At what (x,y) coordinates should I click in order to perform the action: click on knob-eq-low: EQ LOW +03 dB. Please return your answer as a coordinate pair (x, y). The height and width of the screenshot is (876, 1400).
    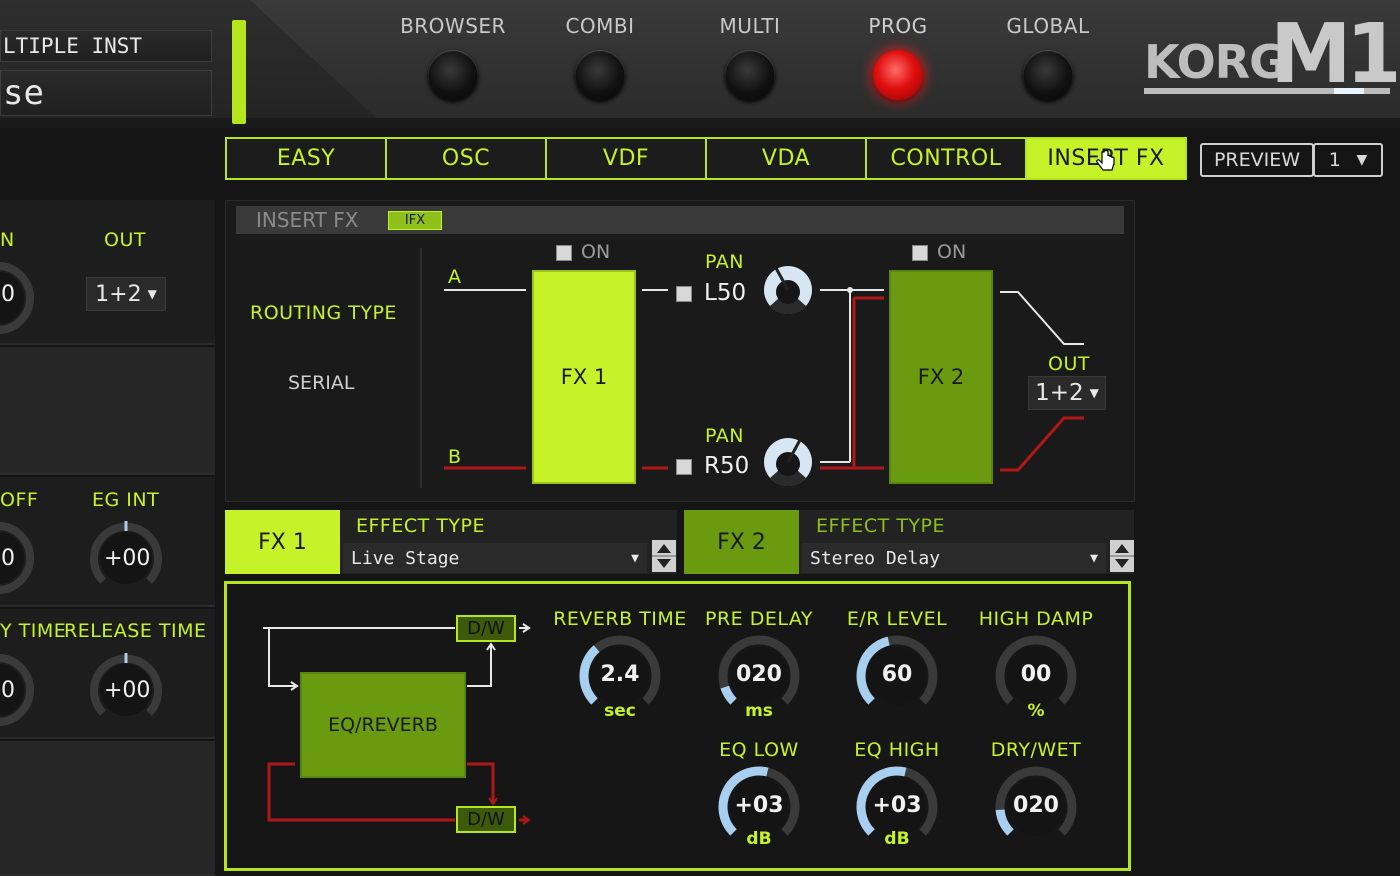
    Looking at the image, I should click on (759, 799).